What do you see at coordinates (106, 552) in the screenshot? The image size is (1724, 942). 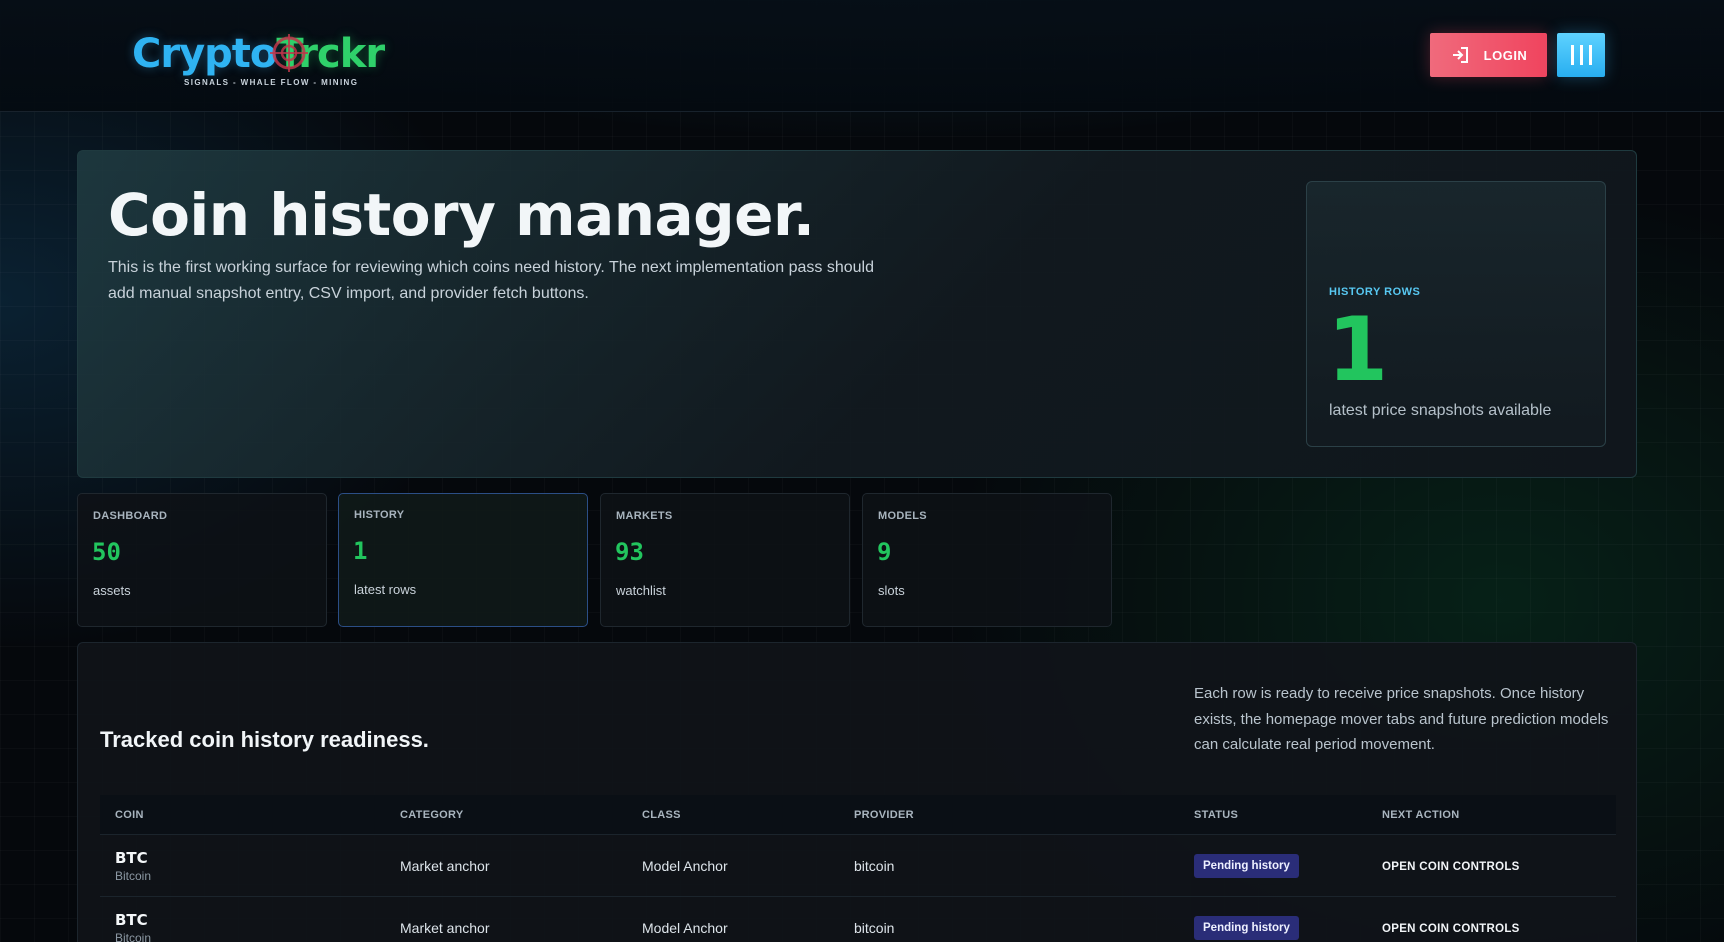 I see `card-value: 50` at bounding box center [106, 552].